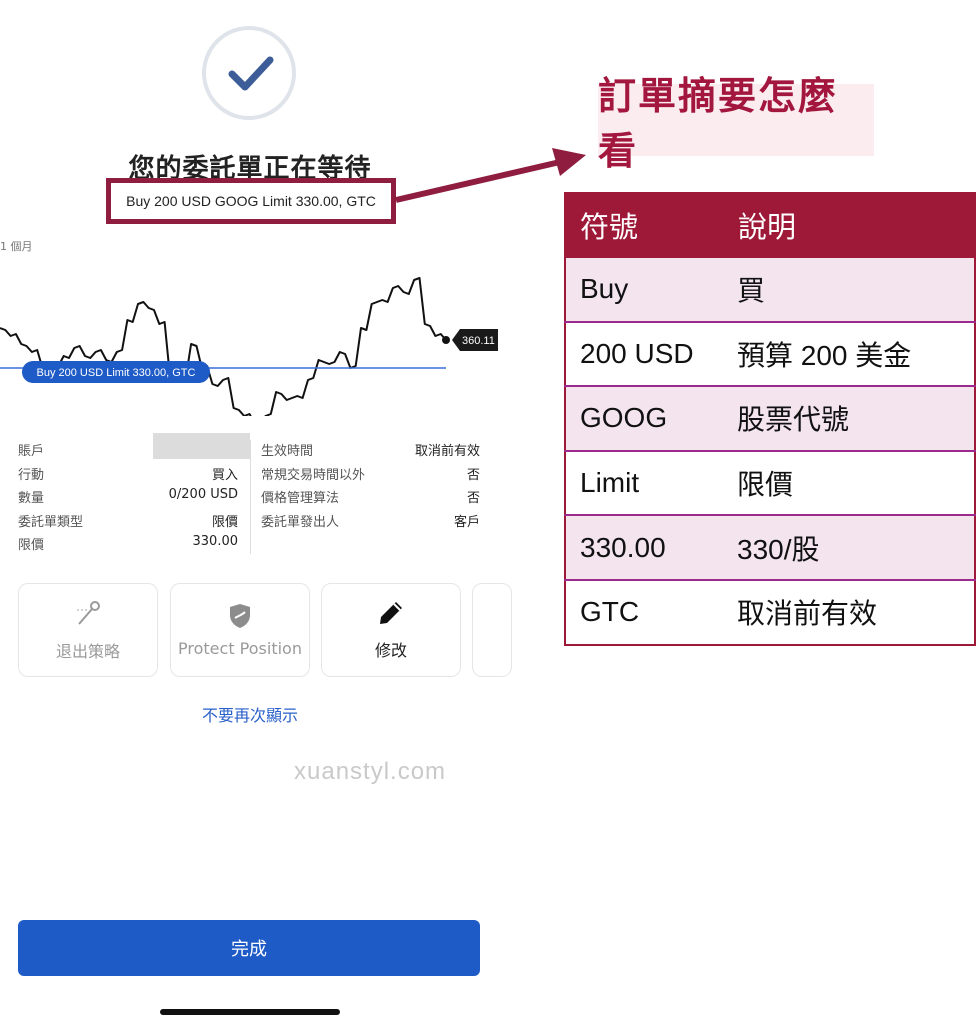  I want to click on legend-symbol: 200 USD, so click(643, 354).